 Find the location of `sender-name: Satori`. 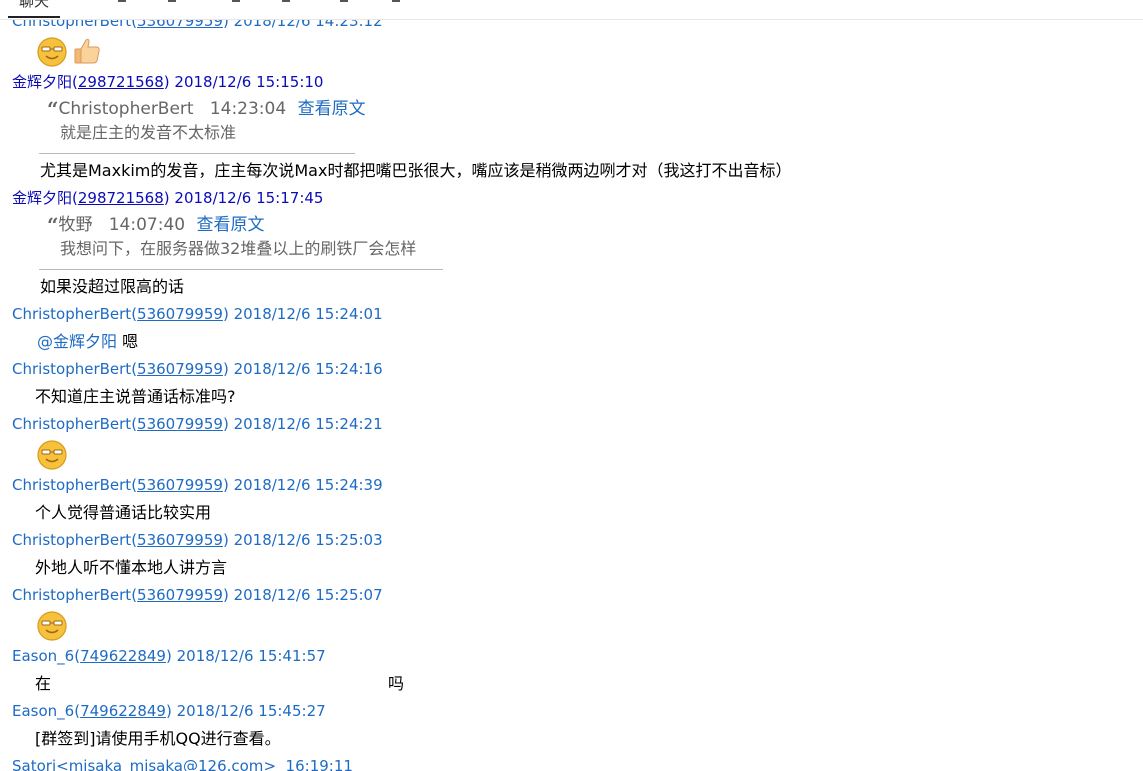

sender-name: Satori is located at coordinates (34, 764).